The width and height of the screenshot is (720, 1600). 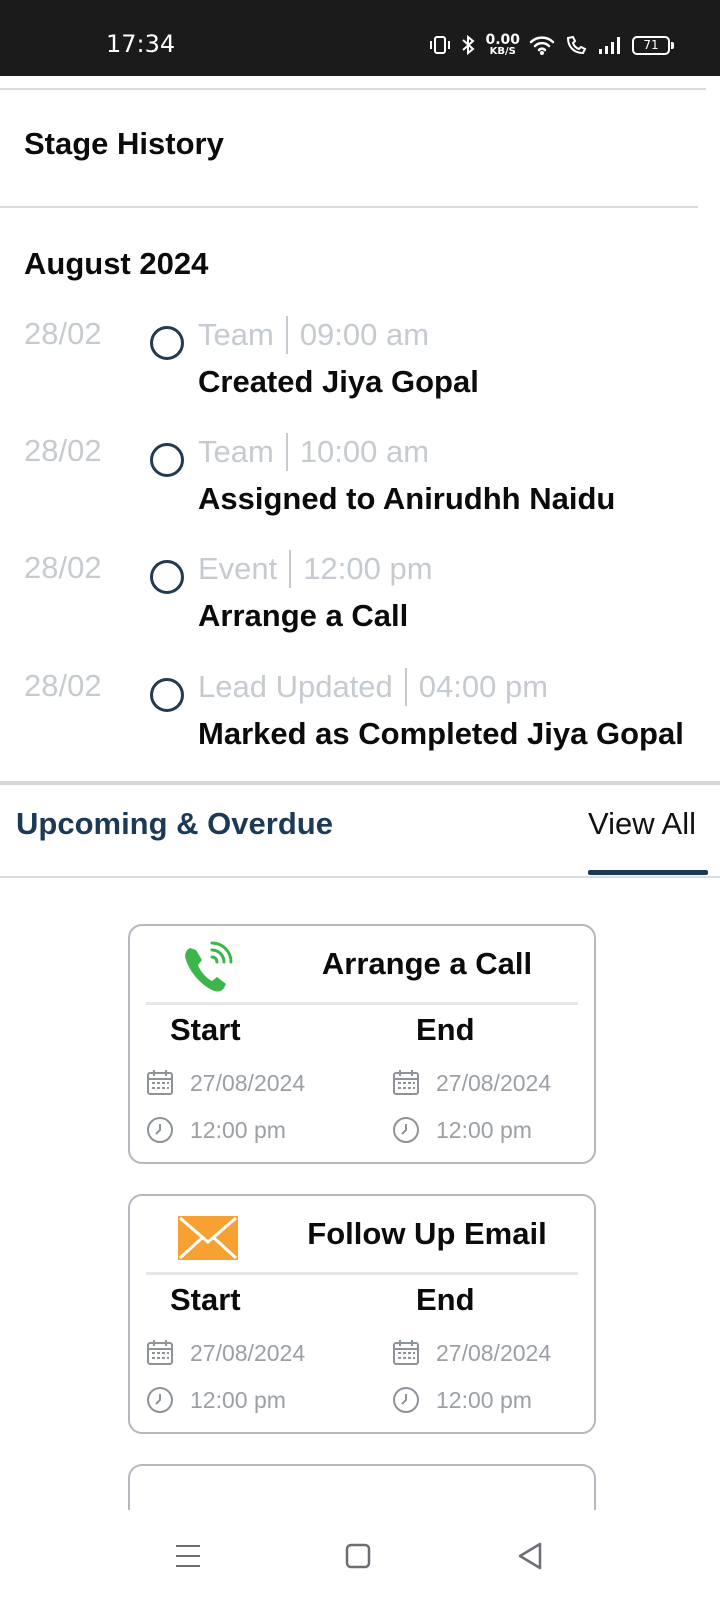 What do you see at coordinates (174, 823) in the screenshot?
I see `section-title-upcoming: Upcoming & Overdue` at bounding box center [174, 823].